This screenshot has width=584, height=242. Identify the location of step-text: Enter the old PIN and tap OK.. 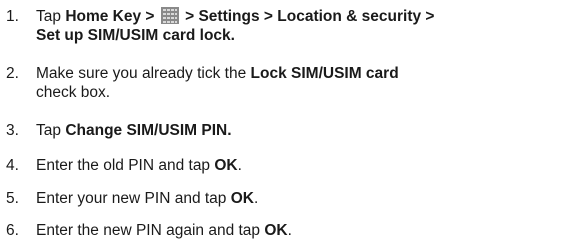
(309, 165).